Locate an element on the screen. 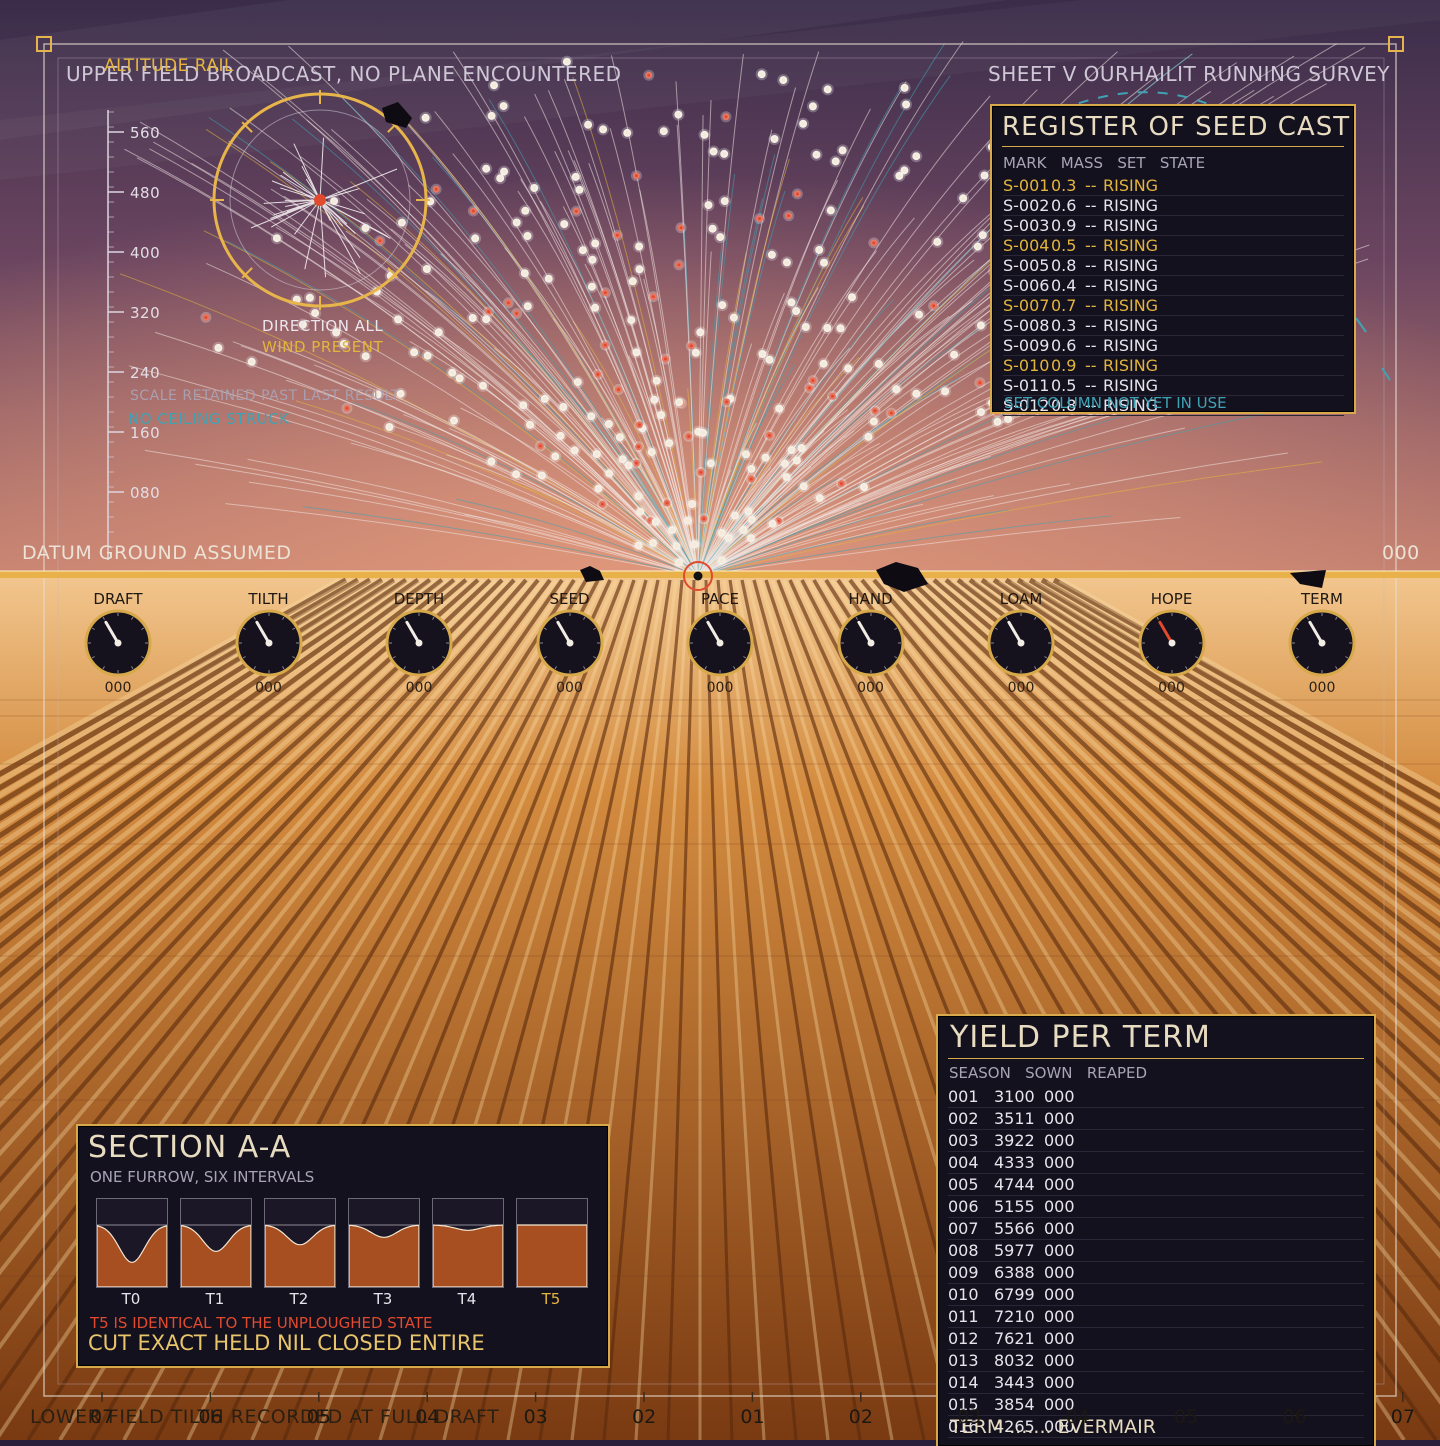  gauge-label: PACE is located at coordinates (720, 599).